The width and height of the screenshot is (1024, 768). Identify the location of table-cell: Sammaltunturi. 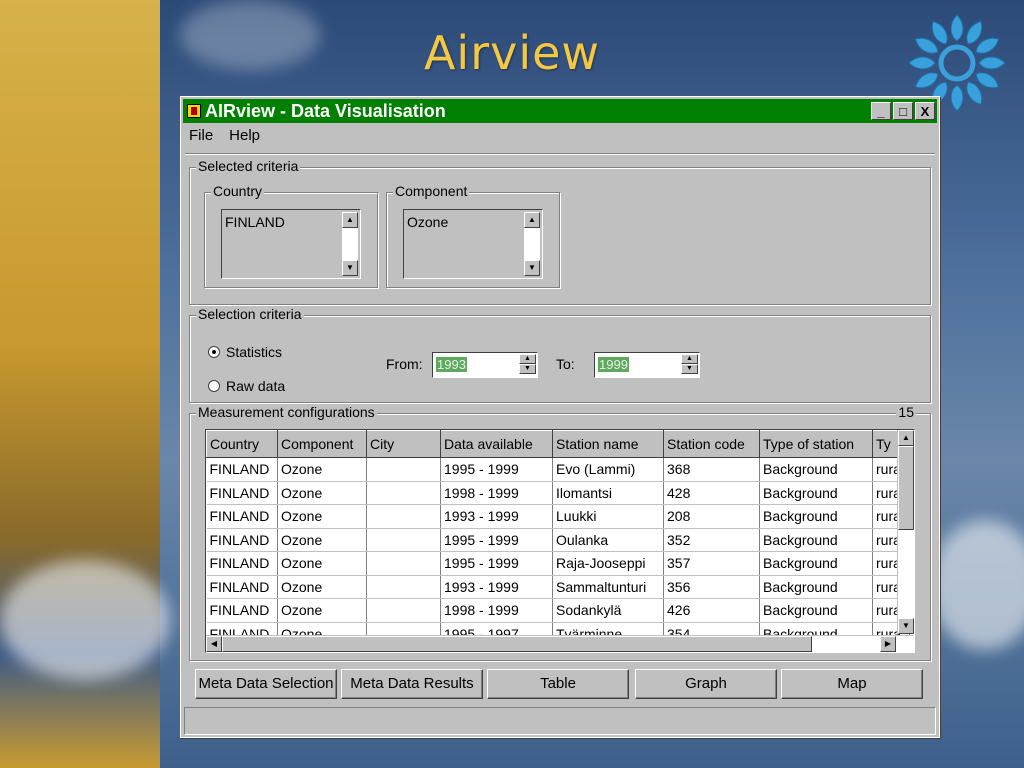
(608, 587).